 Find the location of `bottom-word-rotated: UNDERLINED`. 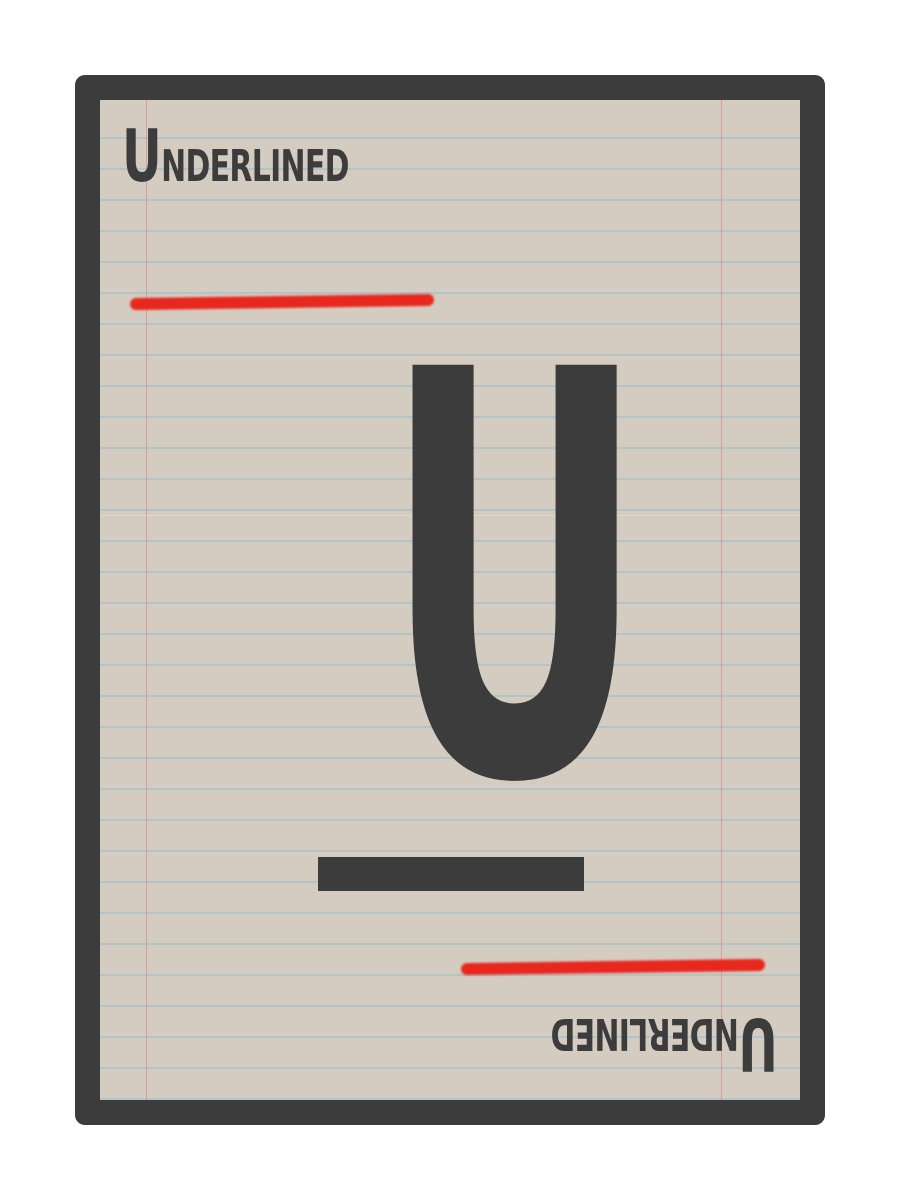

bottom-word-rotated: UNDERLINED is located at coordinates (630, 1035).